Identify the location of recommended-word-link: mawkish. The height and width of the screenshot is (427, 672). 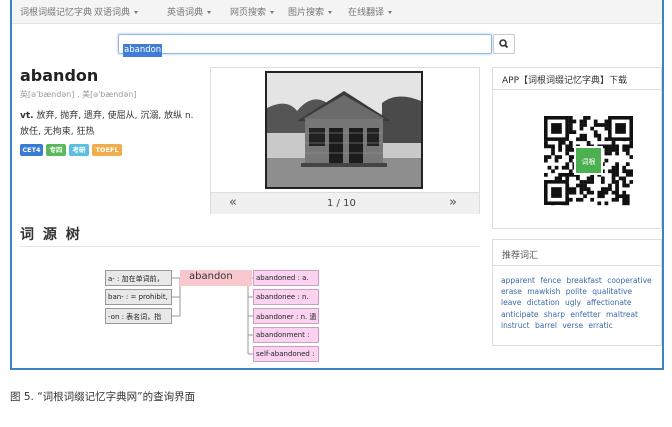
(543, 291).